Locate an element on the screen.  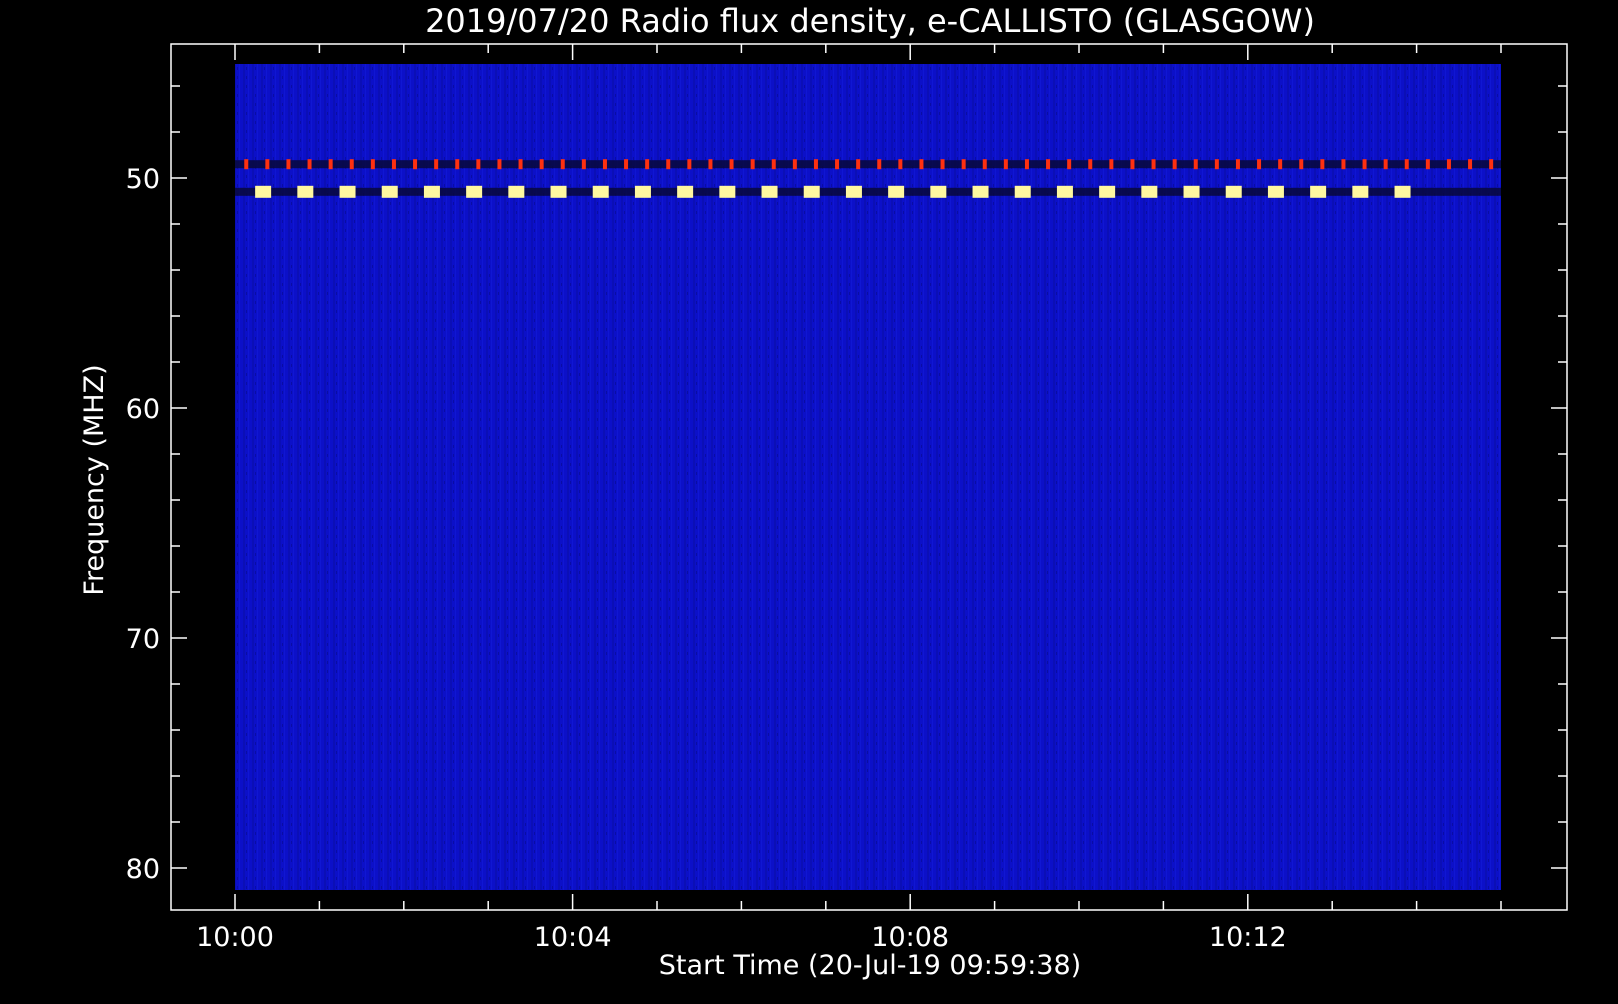
x-tick-label: 10:12 is located at coordinates (1248, 937).